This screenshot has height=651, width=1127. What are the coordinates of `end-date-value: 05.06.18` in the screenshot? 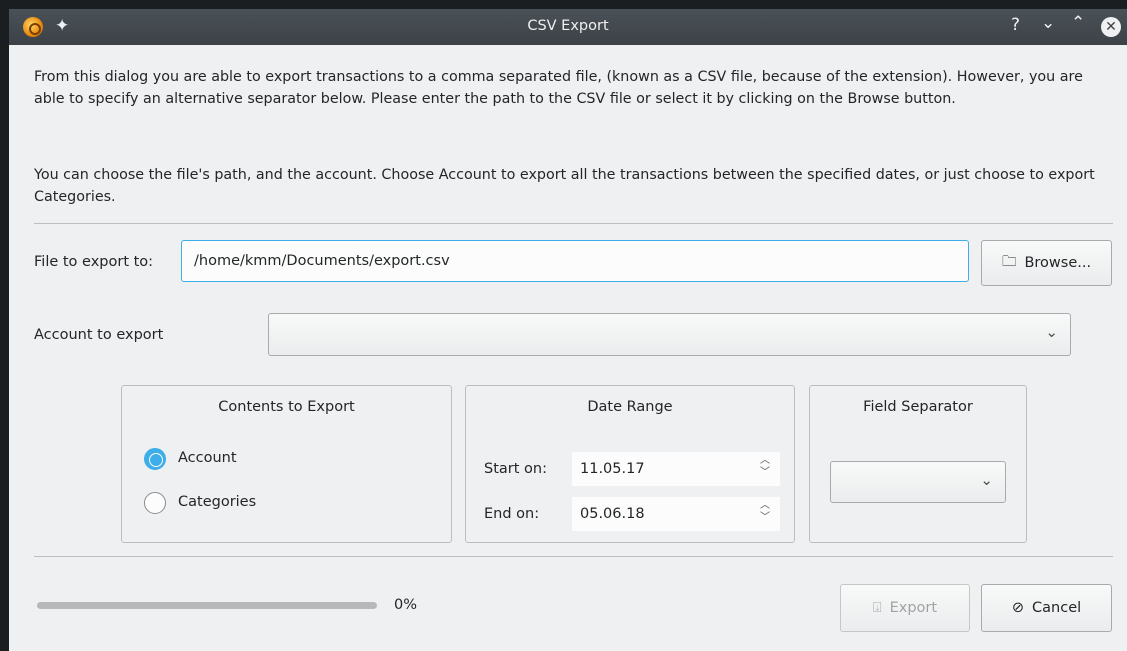 It's located at (612, 514).